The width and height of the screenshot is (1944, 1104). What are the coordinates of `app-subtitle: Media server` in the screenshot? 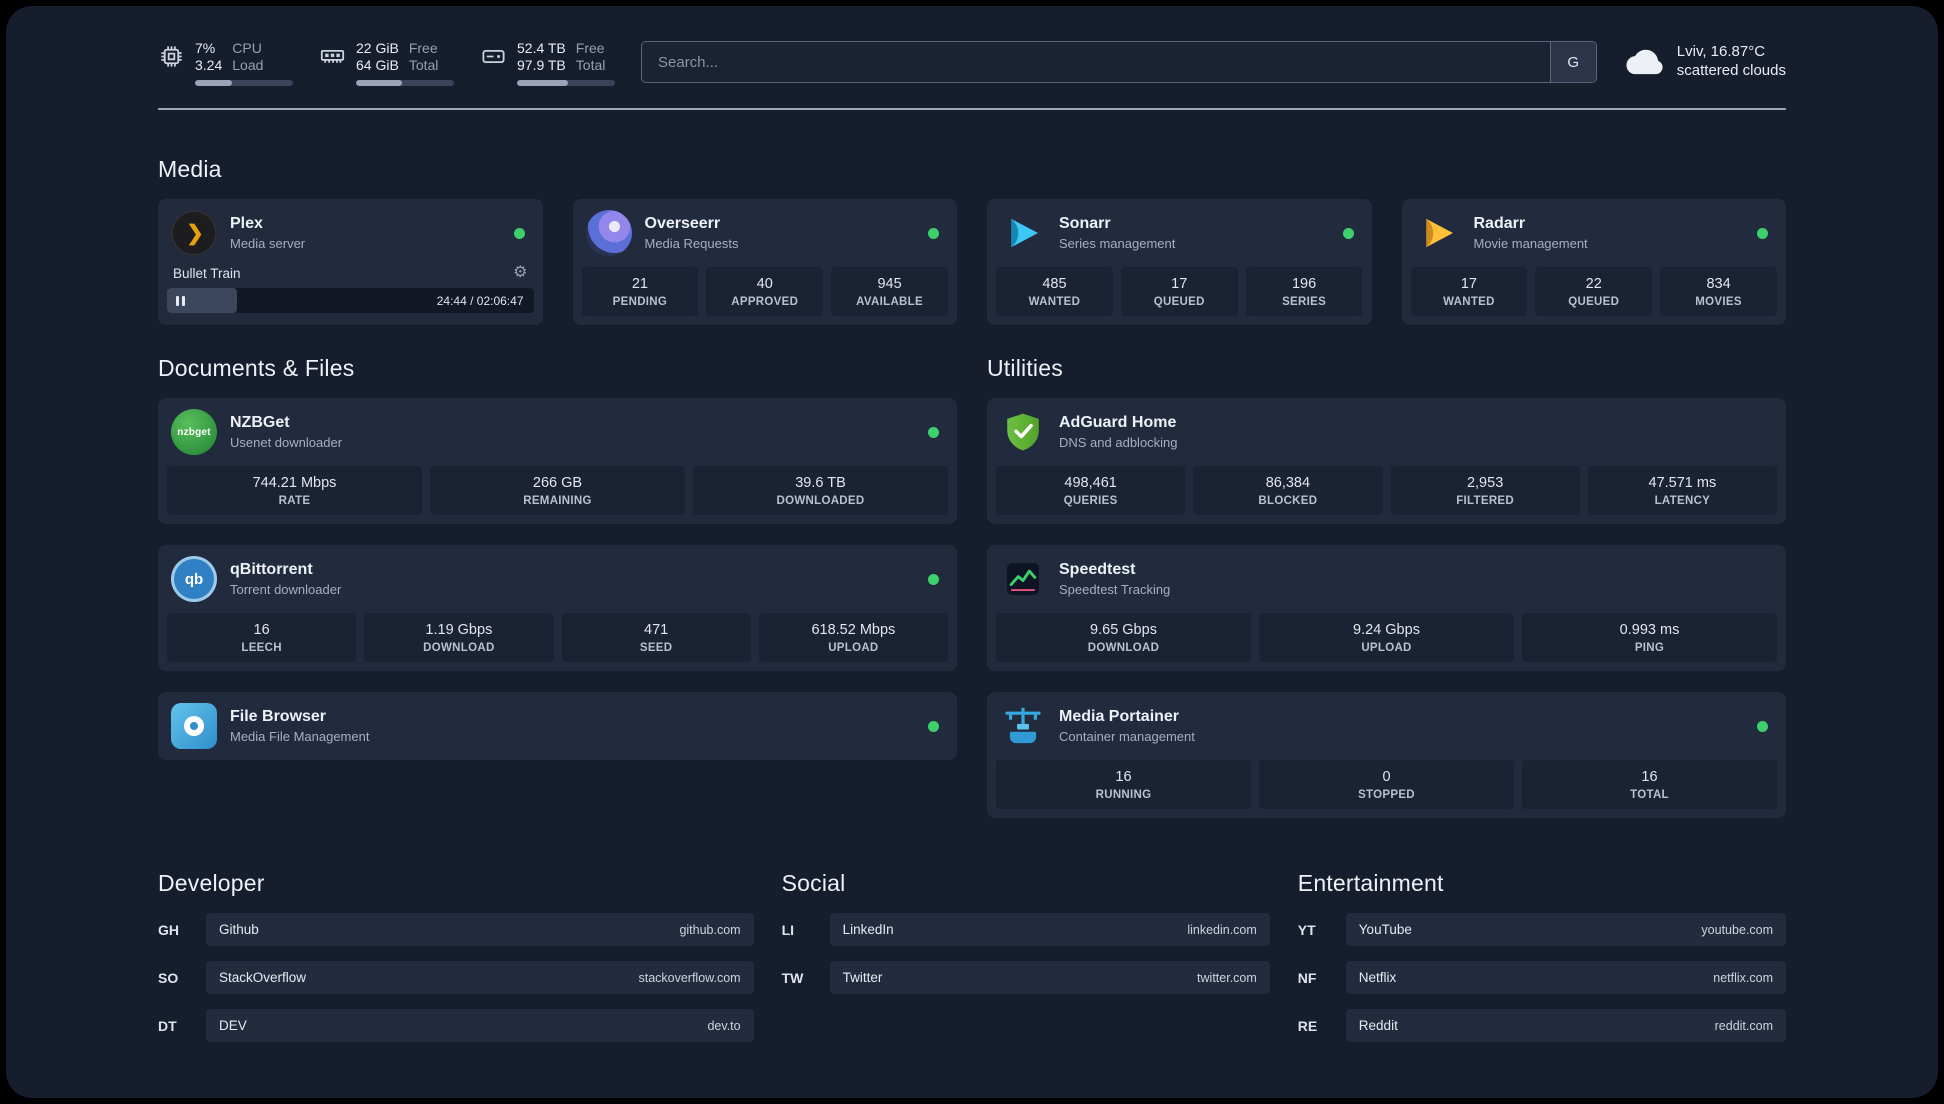 It's located at (268, 243).